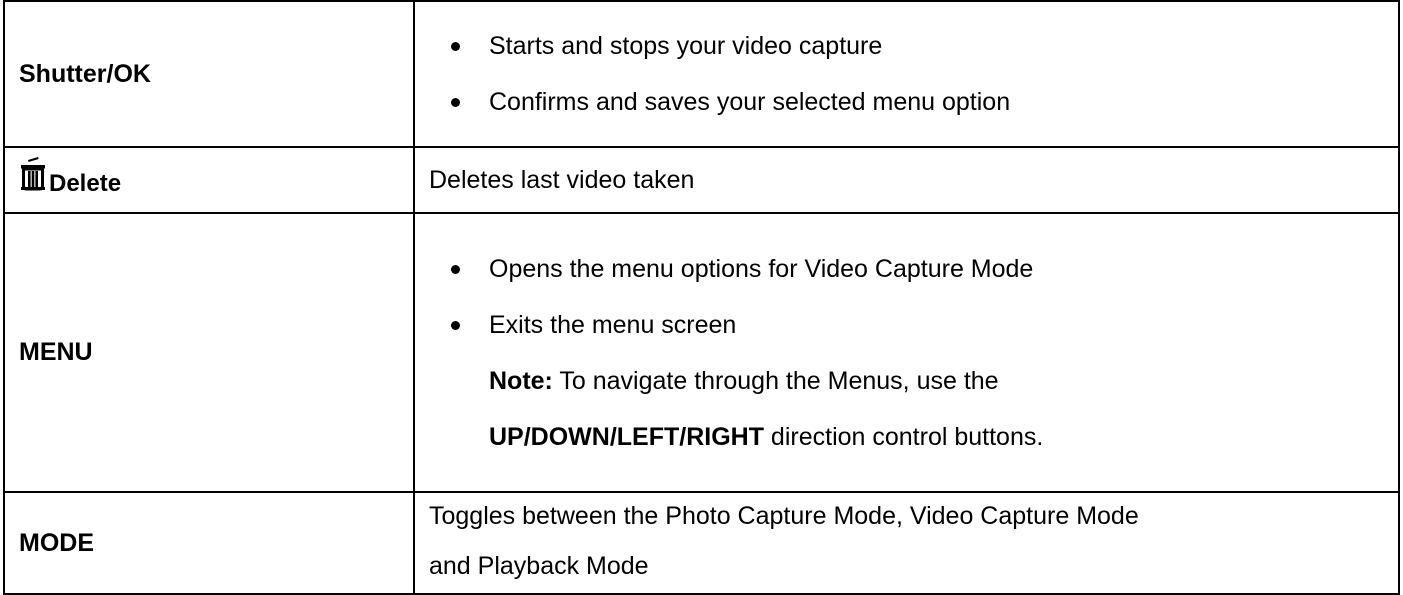  I want to click on note-directions: UP/DOWN/LEFT/RIGHT, so click(626, 436).